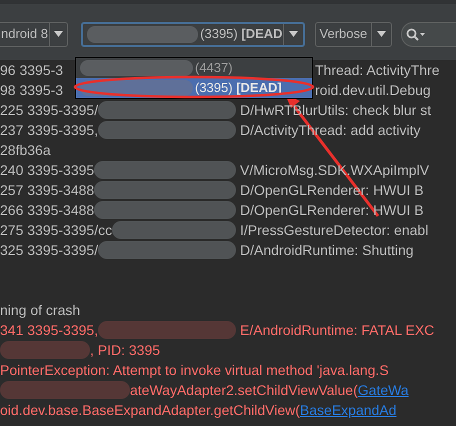  Describe the element at coordinates (353, 34) in the screenshot. I see `log-level-dropdown: Verbose` at that location.